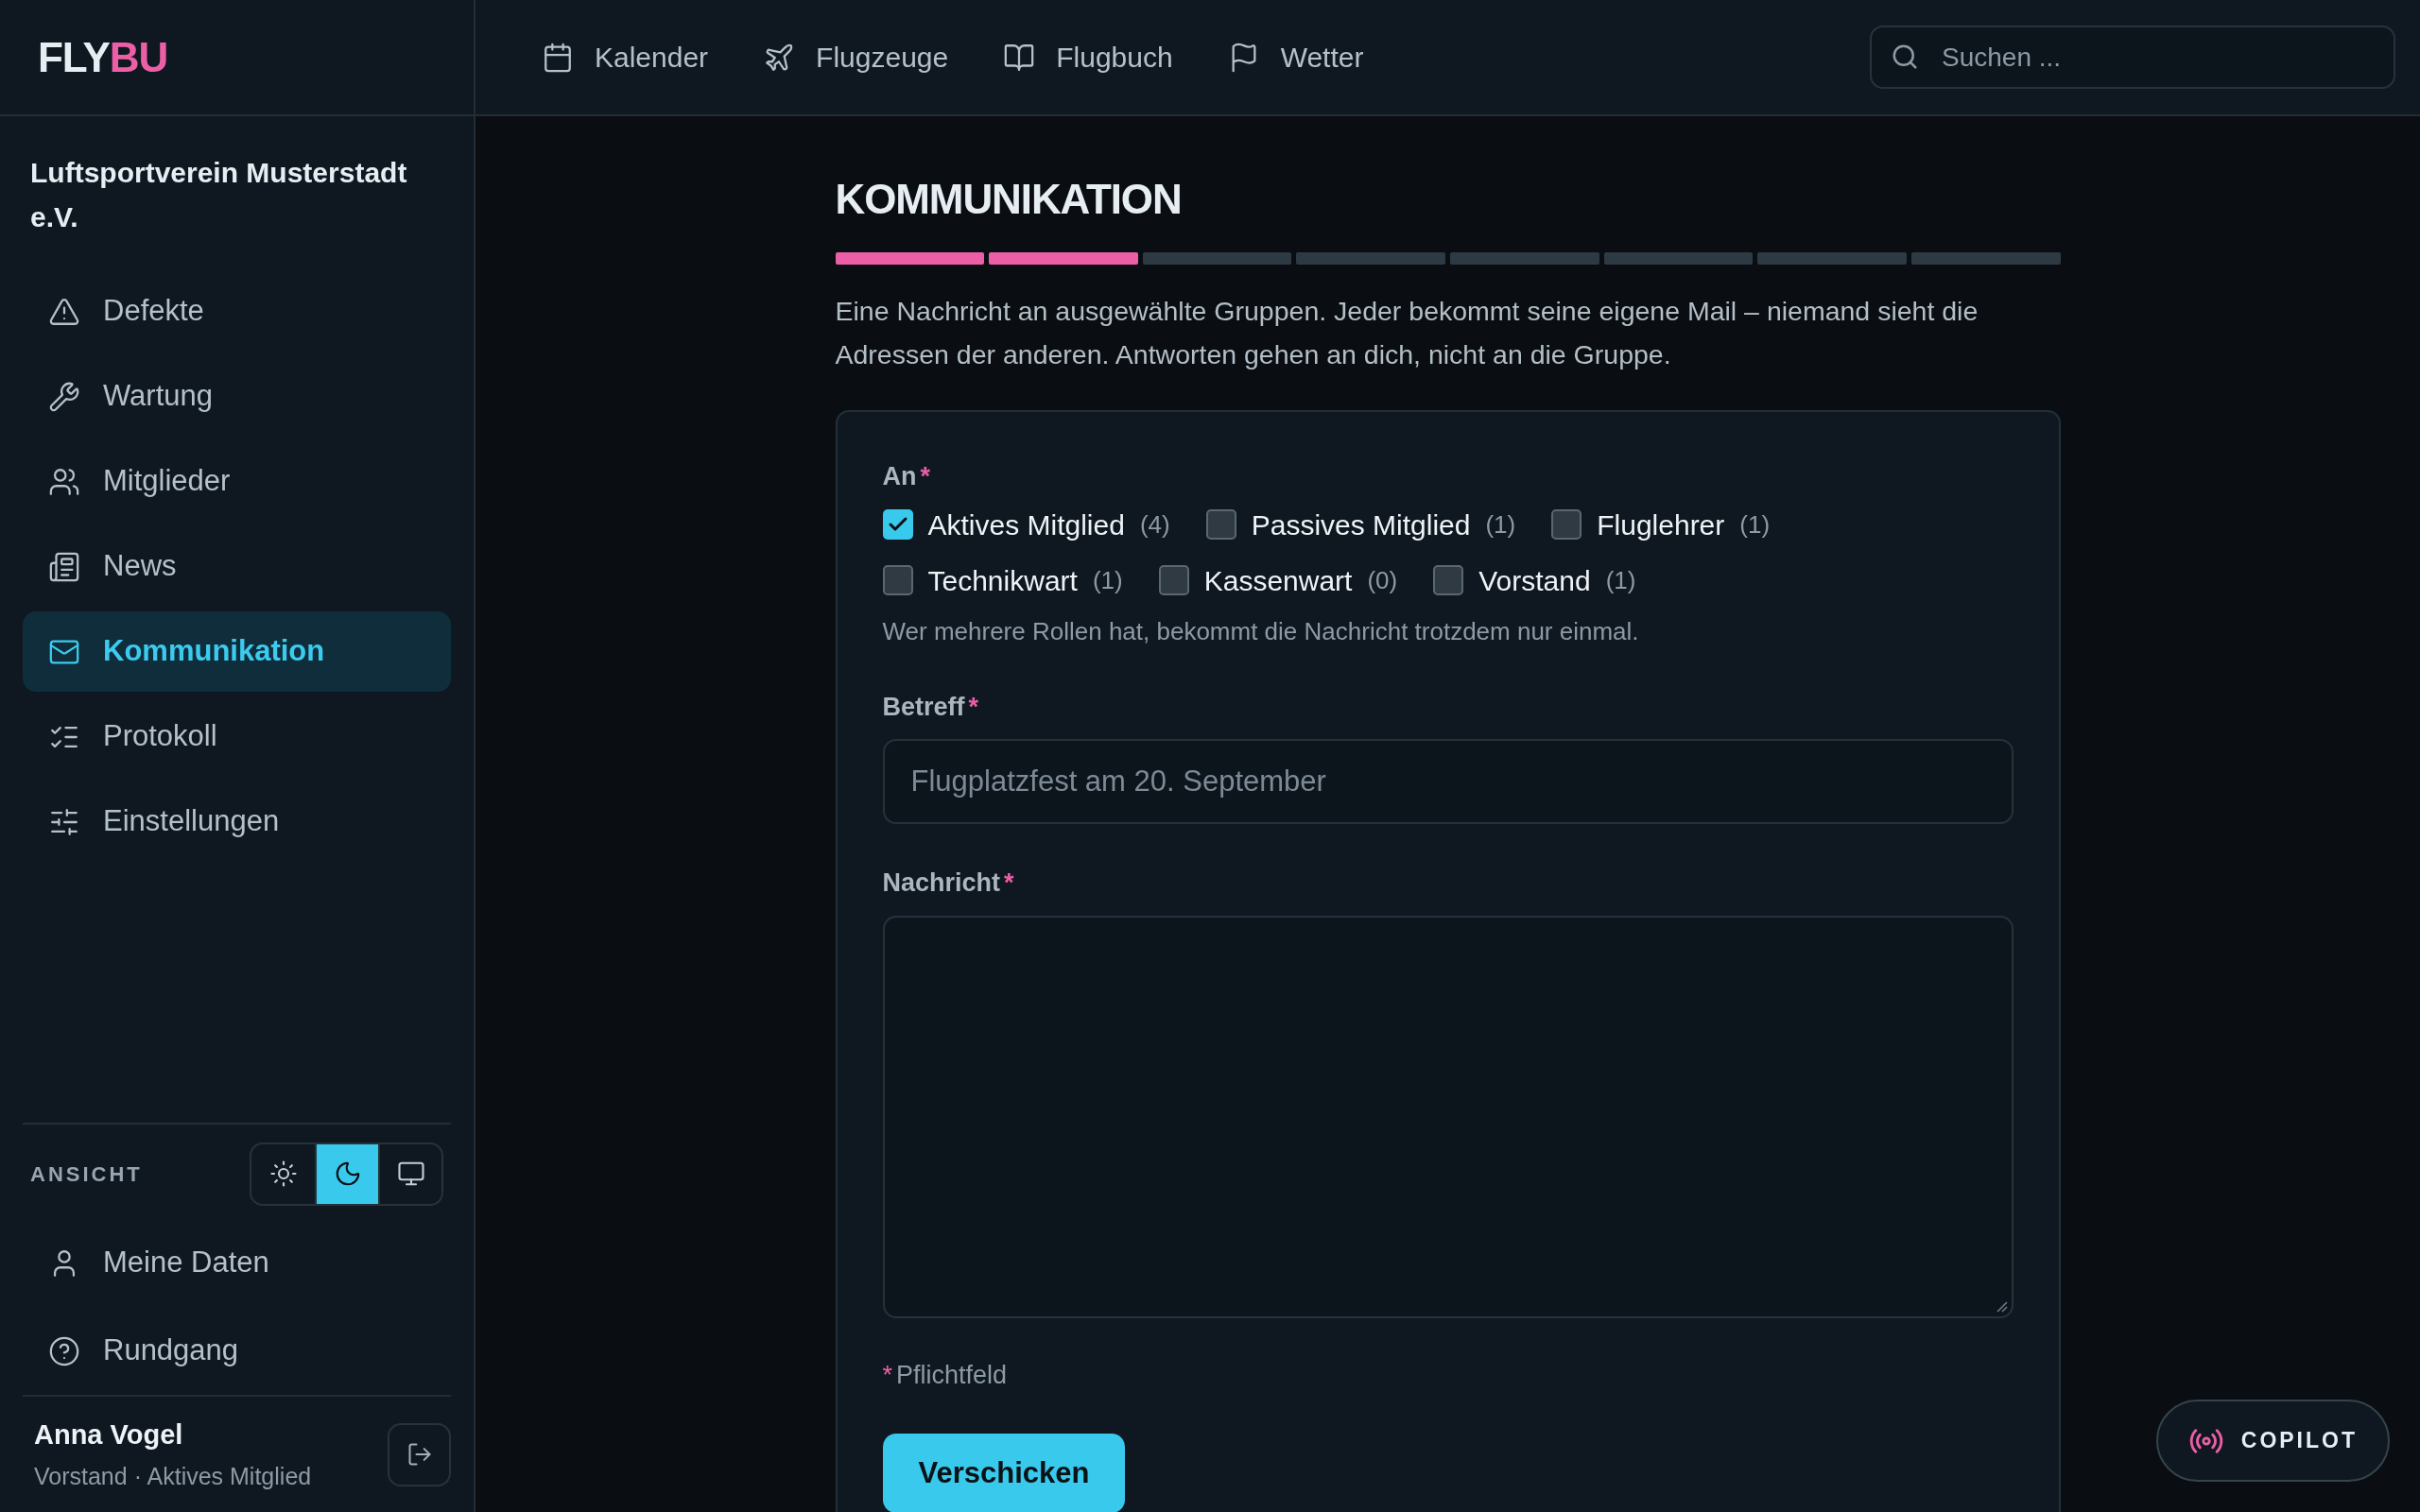  What do you see at coordinates (2273, 1441) in the screenshot?
I see `copilot-button: COPILOT` at bounding box center [2273, 1441].